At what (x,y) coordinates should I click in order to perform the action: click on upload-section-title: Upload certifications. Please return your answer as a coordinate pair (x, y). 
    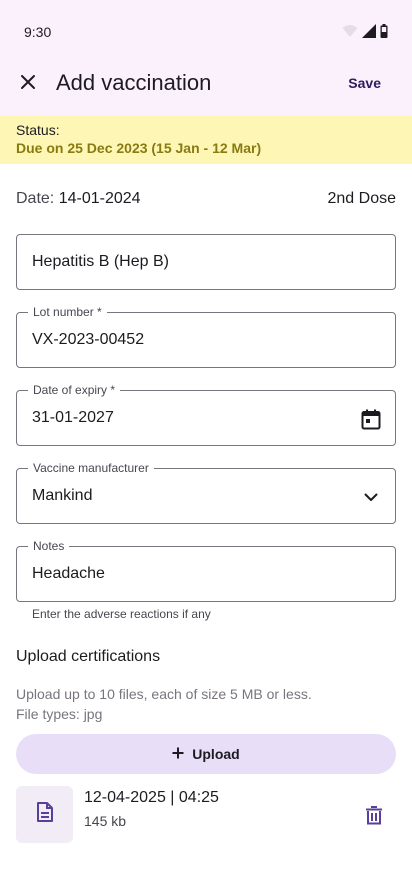
    Looking at the image, I should click on (88, 656).